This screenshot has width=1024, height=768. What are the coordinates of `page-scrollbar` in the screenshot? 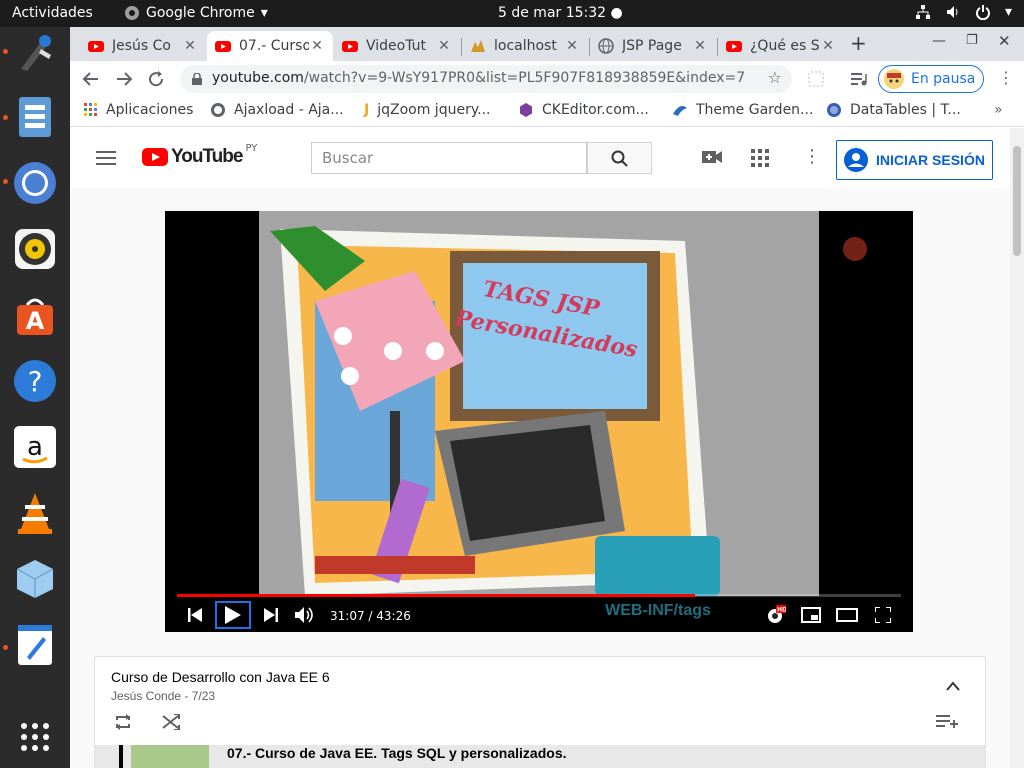 It's located at (1017, 448).